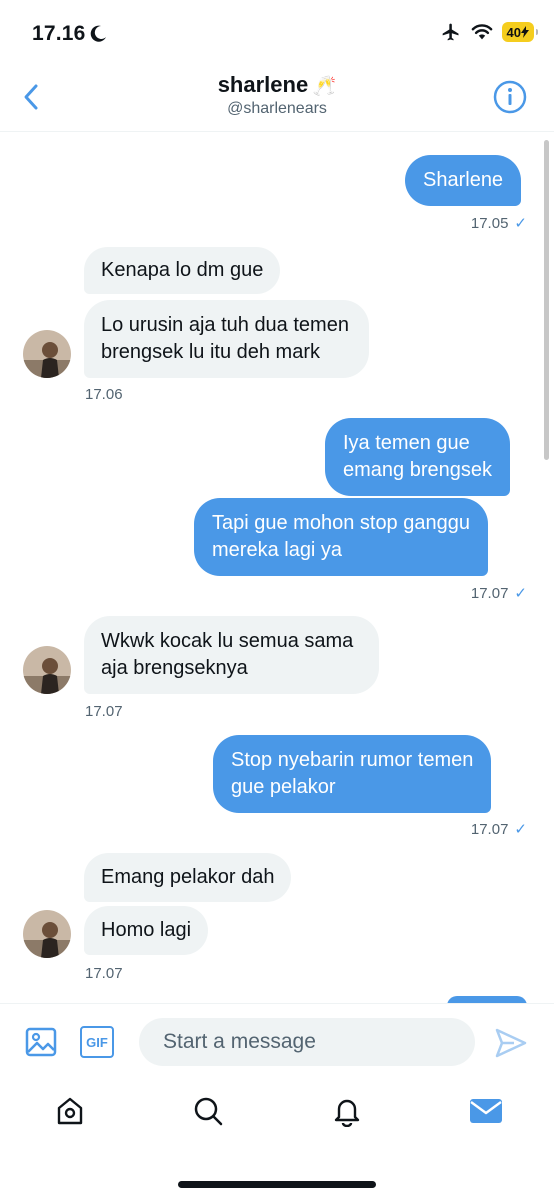 This screenshot has height=1200, width=554. I want to click on message-text: Emang pelakor dah, so click(188, 877).